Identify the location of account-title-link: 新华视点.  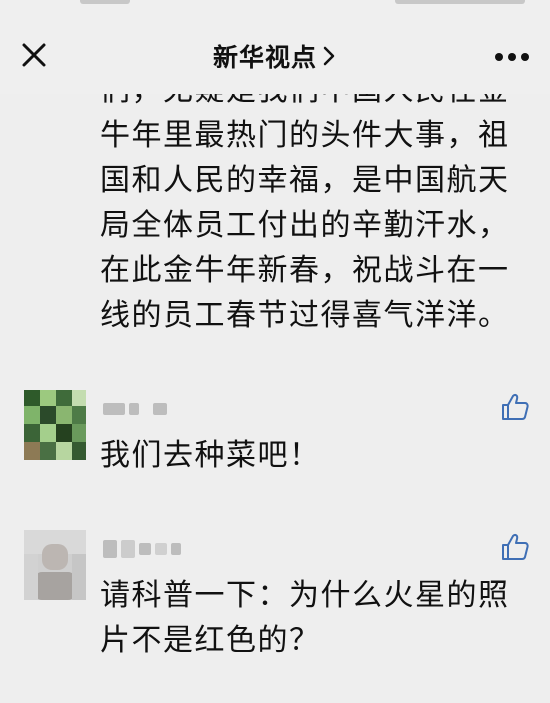
(275, 56).